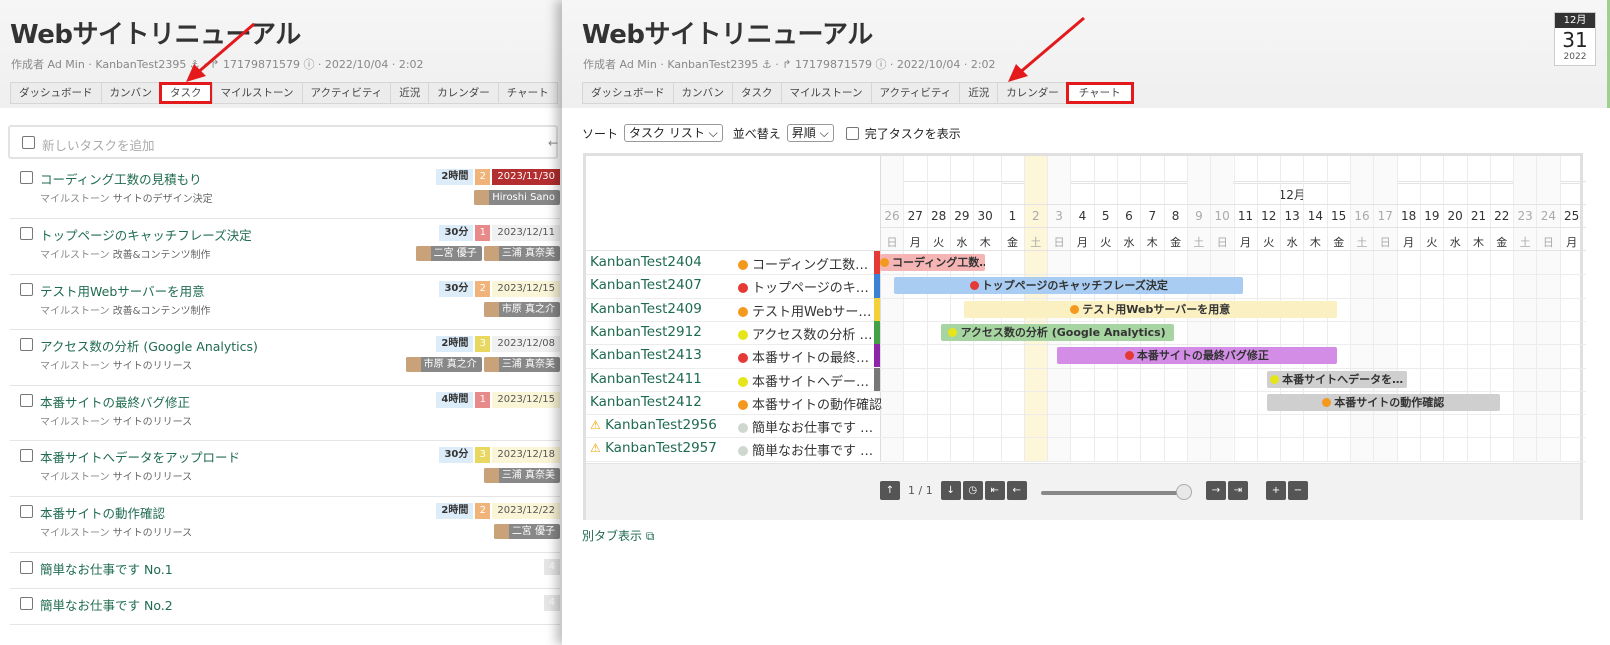 The height and width of the screenshot is (645, 1610). What do you see at coordinates (106, 568) in the screenshot?
I see `task-name: 簡単なお仕事です No.1` at bounding box center [106, 568].